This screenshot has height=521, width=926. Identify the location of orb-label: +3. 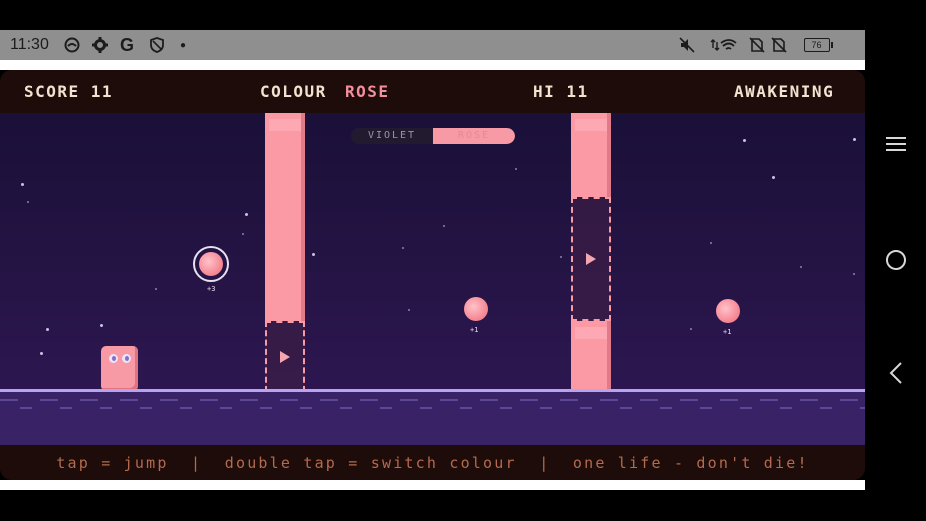
(211, 289).